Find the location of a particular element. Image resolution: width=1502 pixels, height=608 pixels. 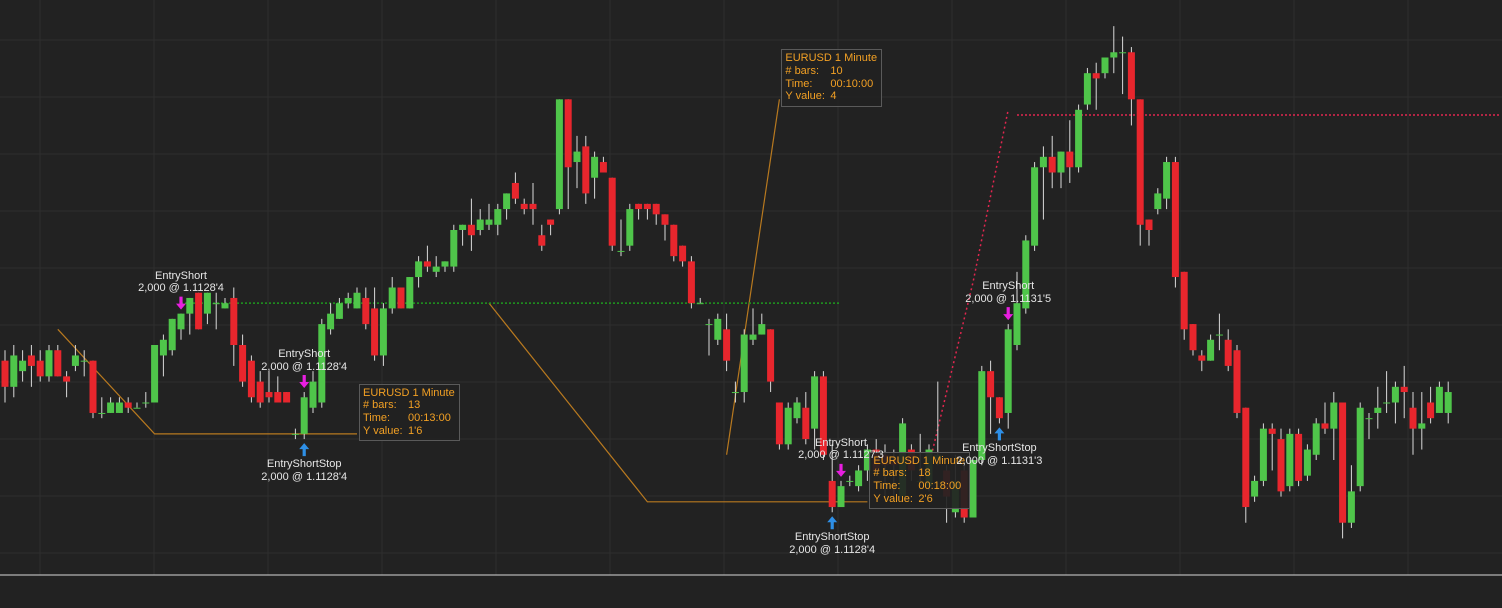

measure-info-row: # bars: 18 is located at coordinates (919, 473).